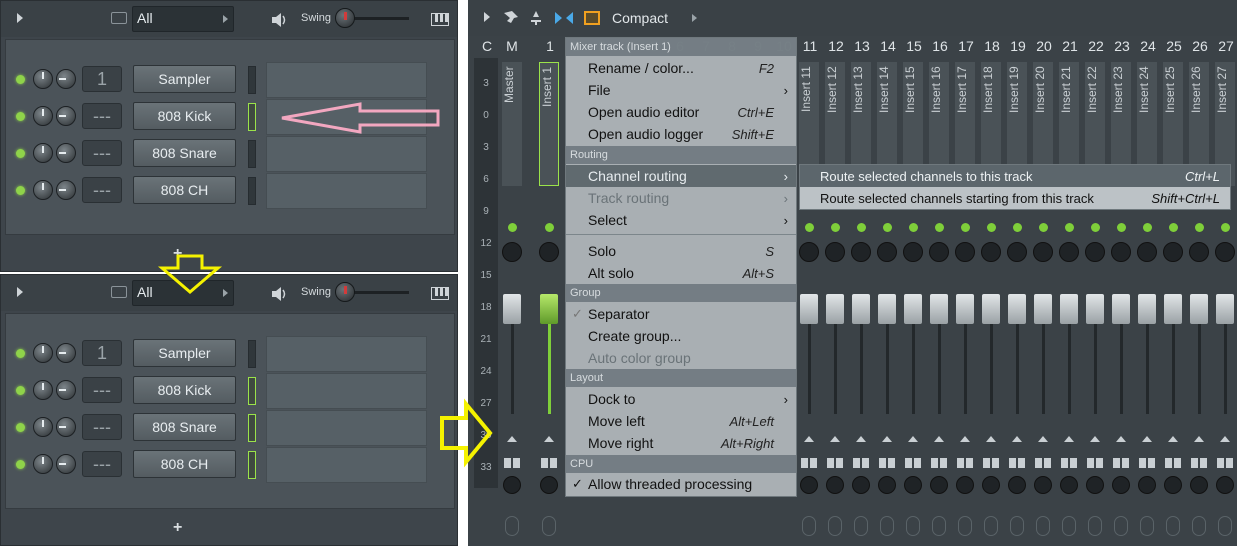 This screenshot has height=546, width=1237. Describe the element at coordinates (681, 484) in the screenshot. I see `menu-item-threaded-processing: ✓ Allow threaded processing` at that location.